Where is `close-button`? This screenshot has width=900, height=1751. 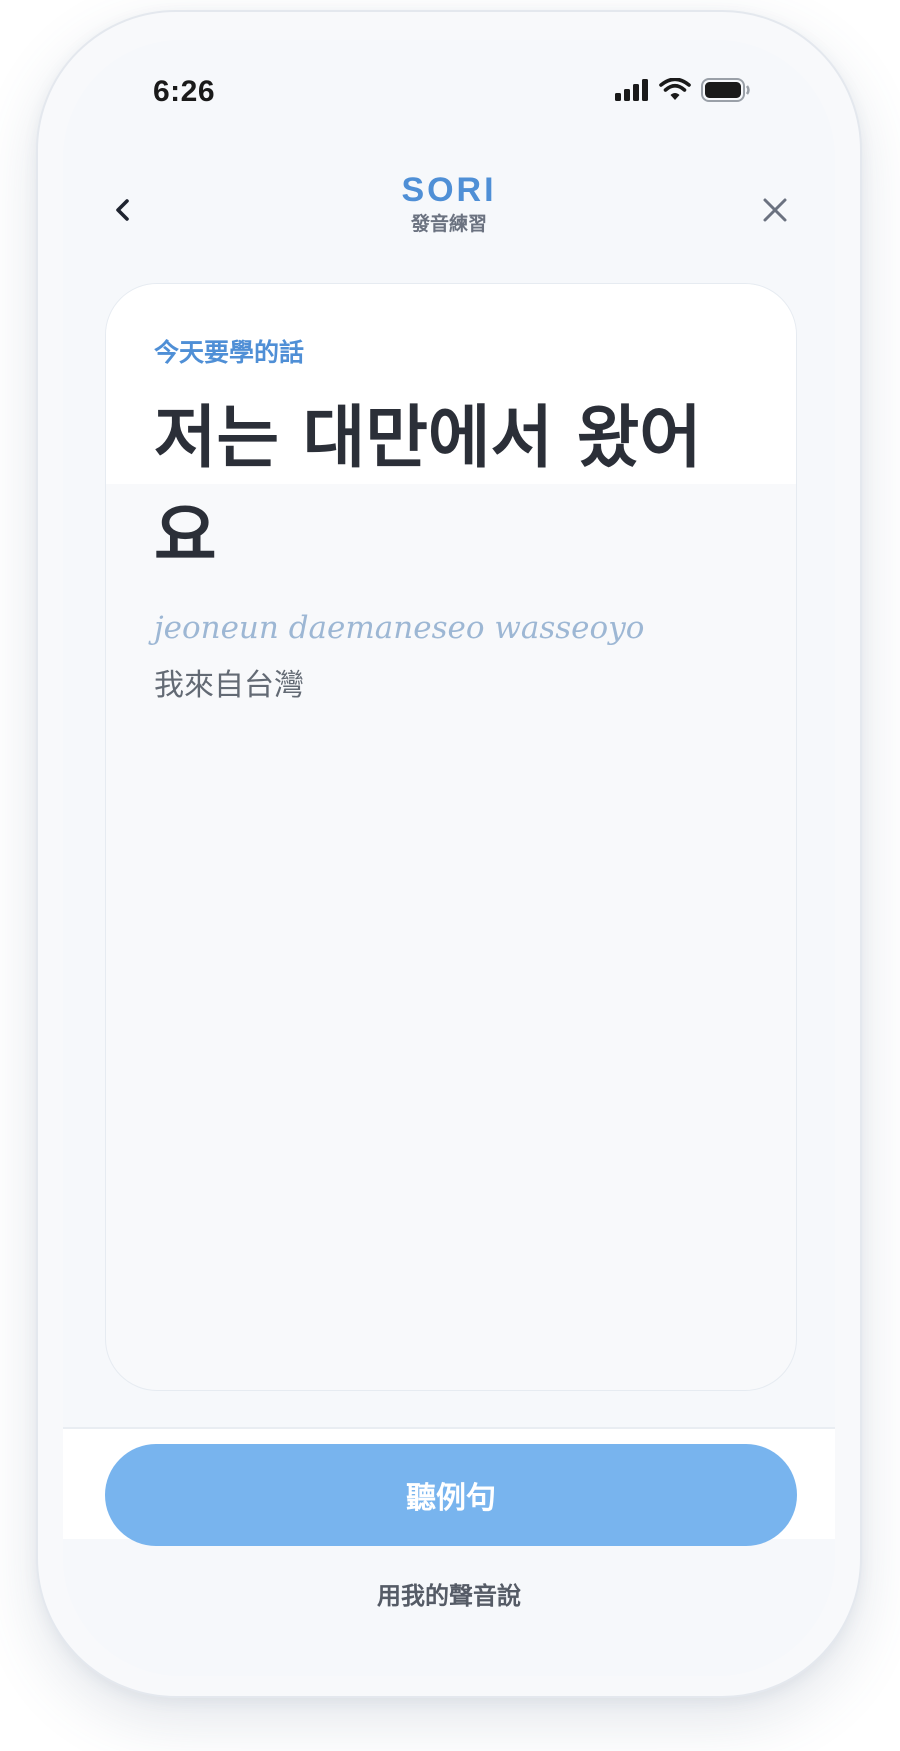 close-button is located at coordinates (775, 210).